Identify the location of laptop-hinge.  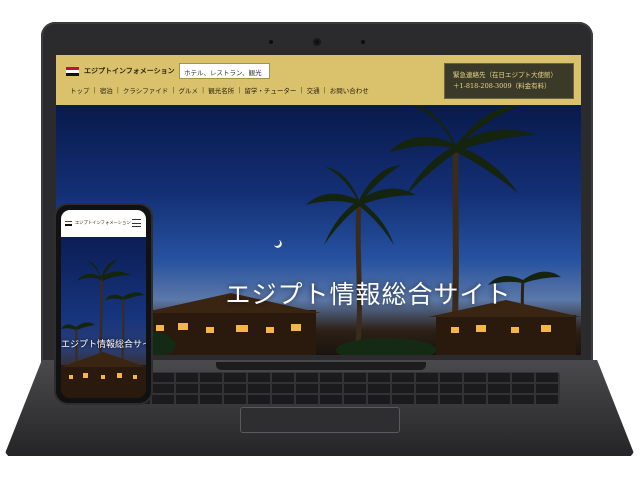
(321, 366).